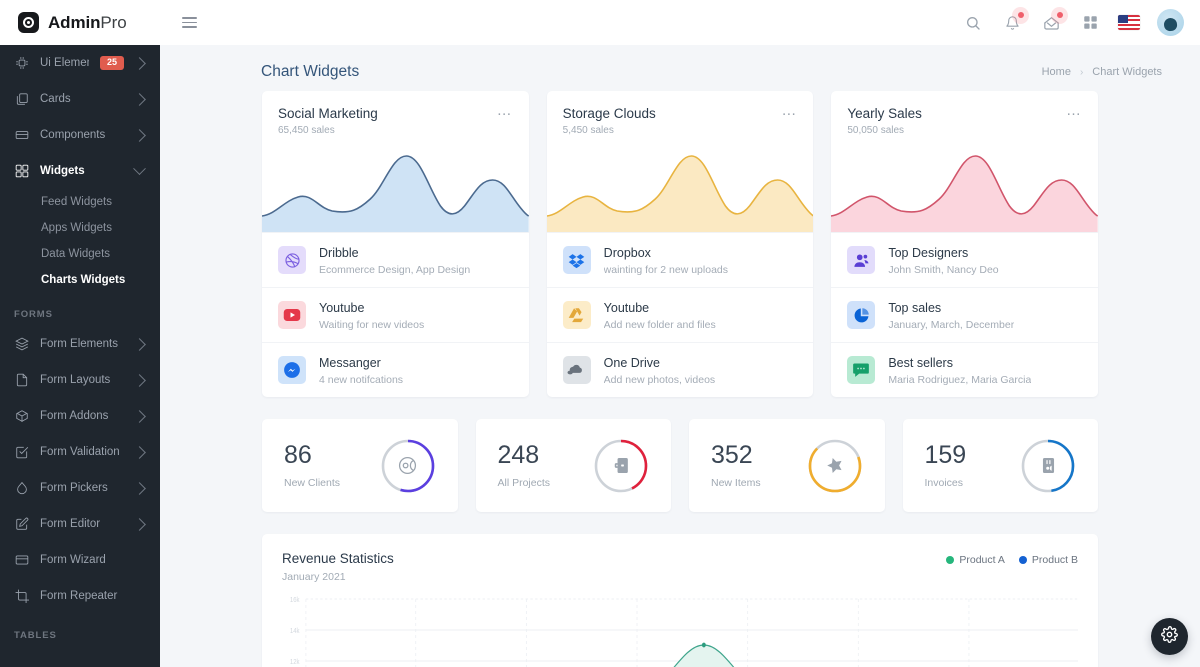 The width and height of the screenshot is (1200, 667). I want to click on message-notification-badge, so click(1059, 15).